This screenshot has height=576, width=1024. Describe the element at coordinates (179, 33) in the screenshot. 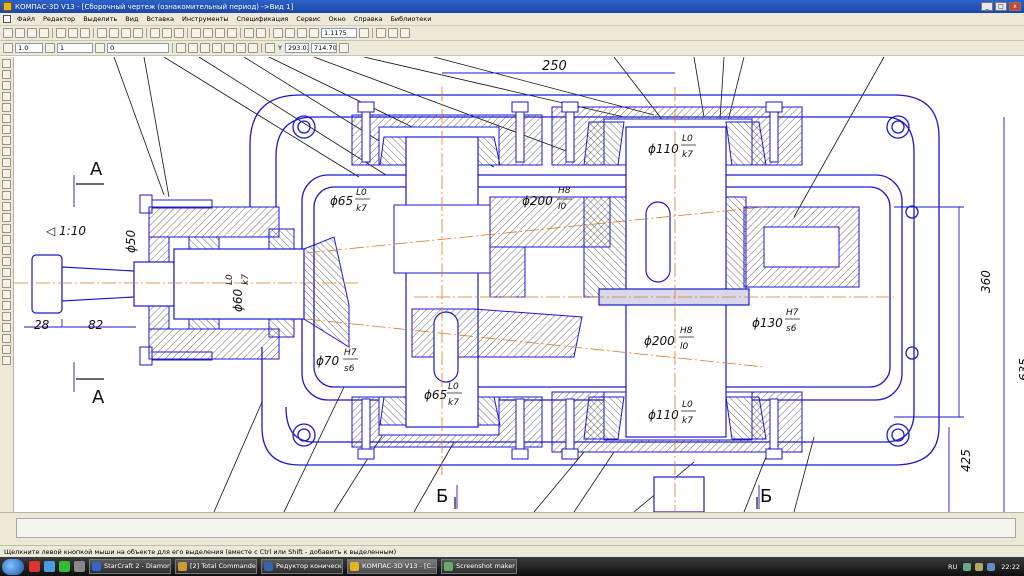

I see `redo-icon` at that location.